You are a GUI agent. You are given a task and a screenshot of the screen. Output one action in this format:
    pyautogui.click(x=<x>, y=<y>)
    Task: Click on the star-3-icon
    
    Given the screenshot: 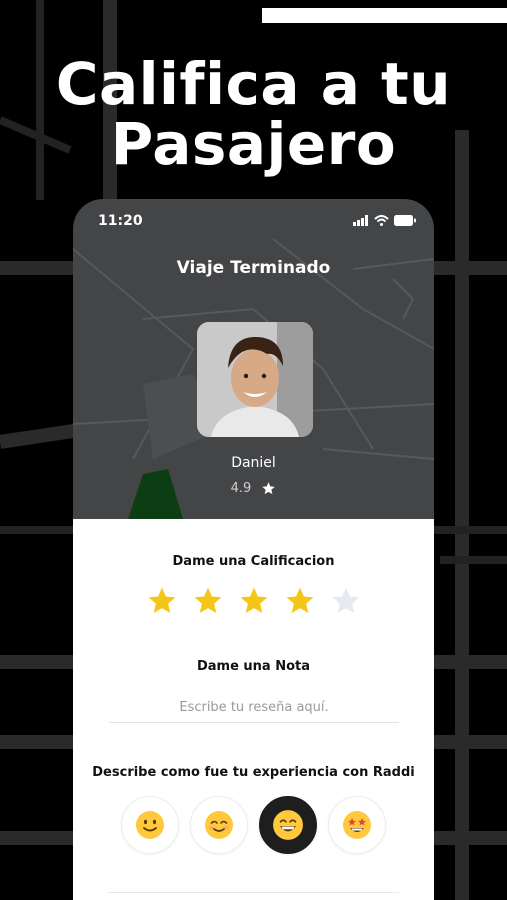 What is the action you would take?
    pyautogui.click(x=254, y=601)
    